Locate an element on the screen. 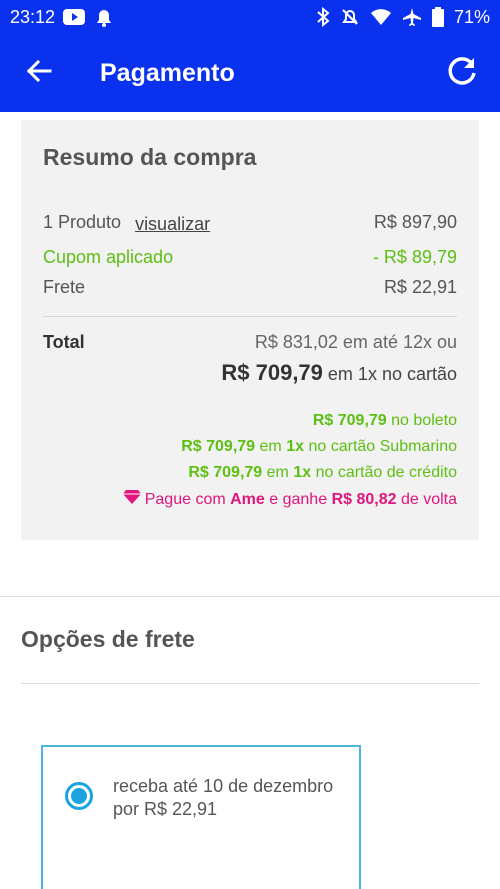 This screenshot has width=500, height=889. ame-prefix: Pague com is located at coordinates (185, 499).